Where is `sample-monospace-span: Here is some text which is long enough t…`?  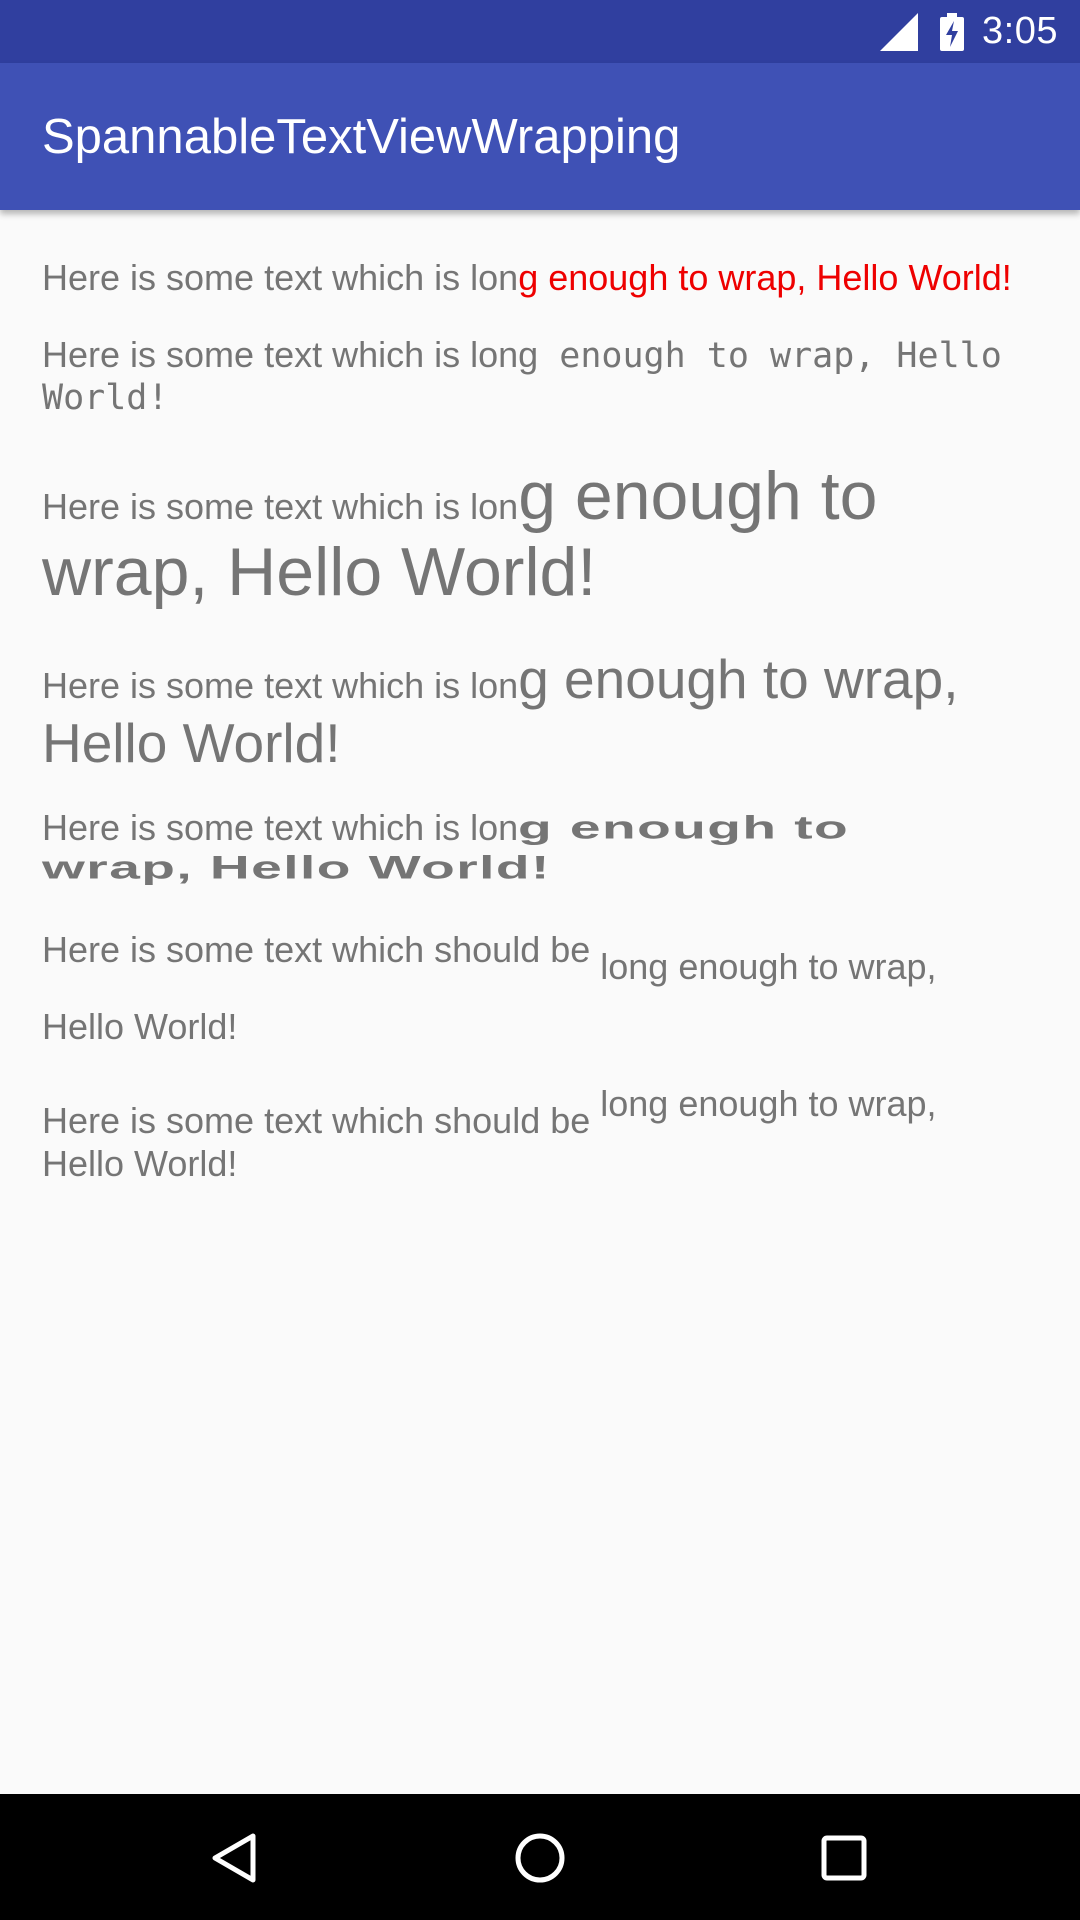 sample-monospace-span: Here is some text which is long enough t… is located at coordinates (522, 355).